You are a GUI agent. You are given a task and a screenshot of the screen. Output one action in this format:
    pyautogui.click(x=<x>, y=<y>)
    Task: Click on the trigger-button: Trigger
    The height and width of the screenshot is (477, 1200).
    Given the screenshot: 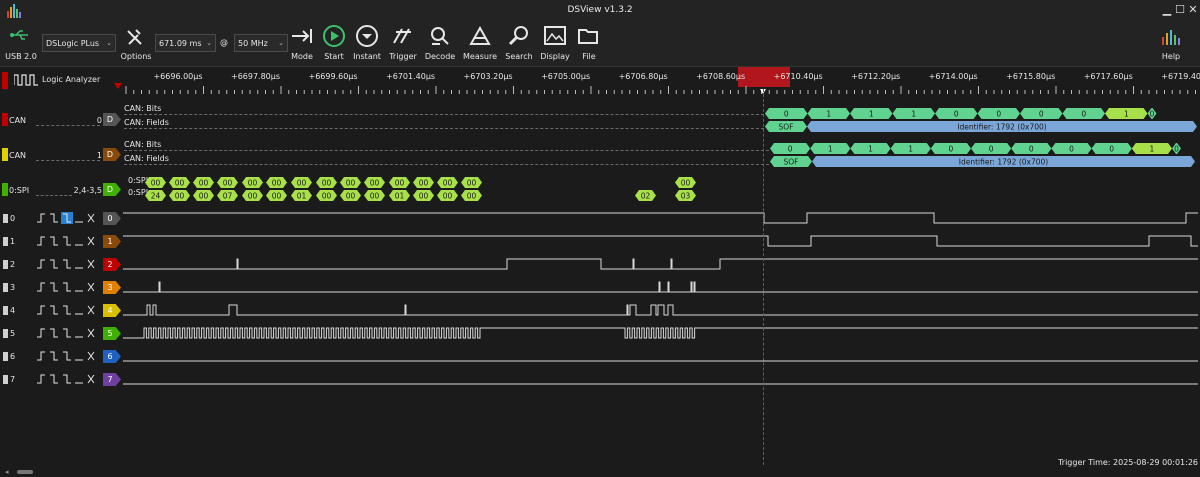 What is the action you would take?
    pyautogui.click(x=403, y=44)
    